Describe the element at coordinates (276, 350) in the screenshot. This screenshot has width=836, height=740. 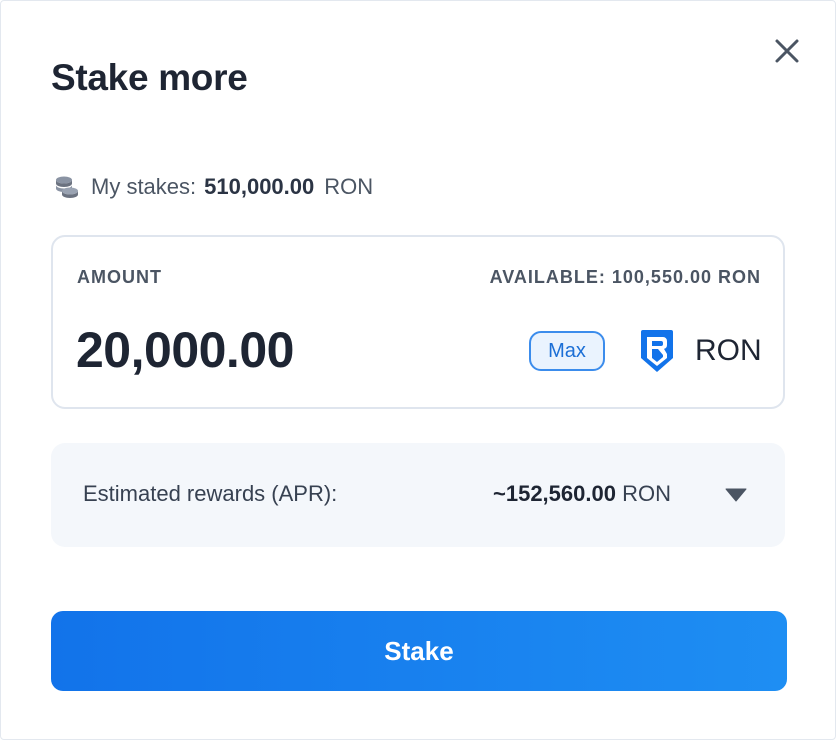
I see `amount-input` at that location.